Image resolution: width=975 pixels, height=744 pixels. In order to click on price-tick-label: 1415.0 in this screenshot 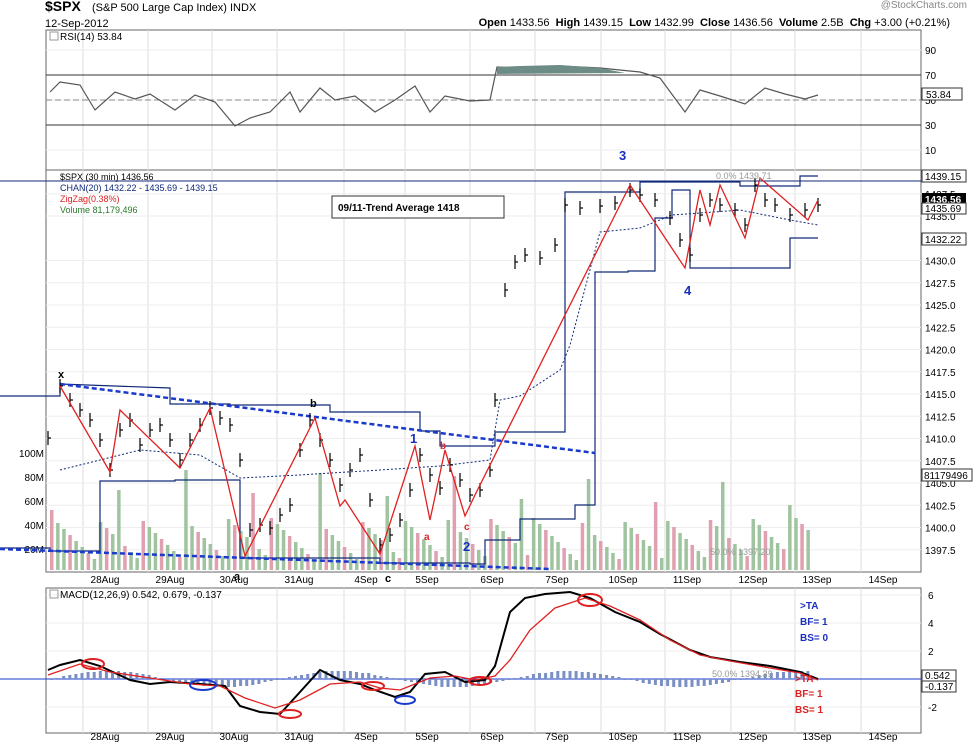, I will do `click(940, 395)`.